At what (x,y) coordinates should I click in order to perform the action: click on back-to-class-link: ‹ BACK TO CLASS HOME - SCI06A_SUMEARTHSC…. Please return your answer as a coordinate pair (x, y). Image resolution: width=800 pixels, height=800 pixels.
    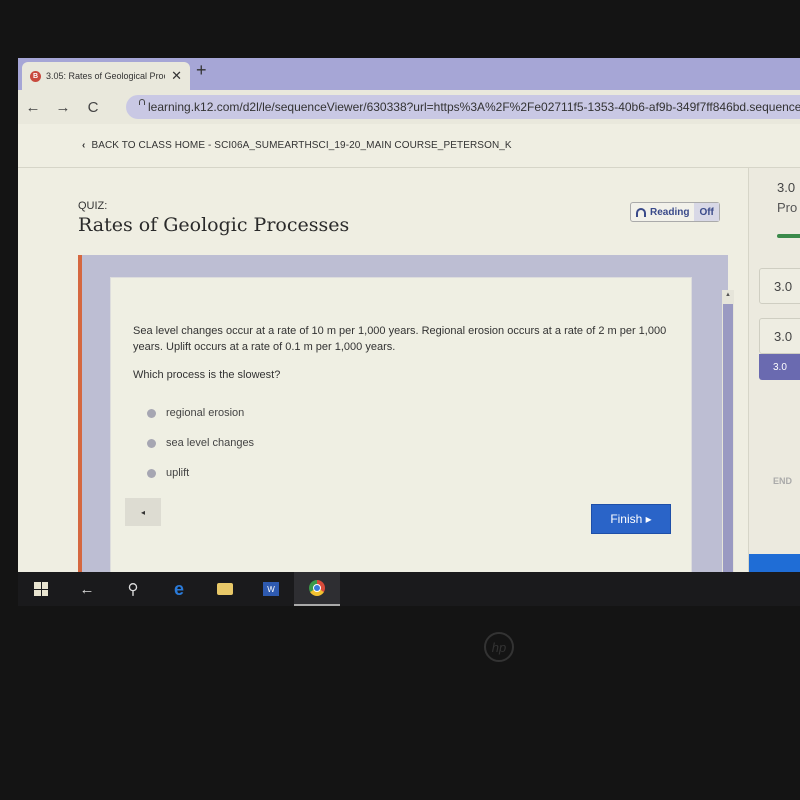
    Looking at the image, I should click on (409, 146).